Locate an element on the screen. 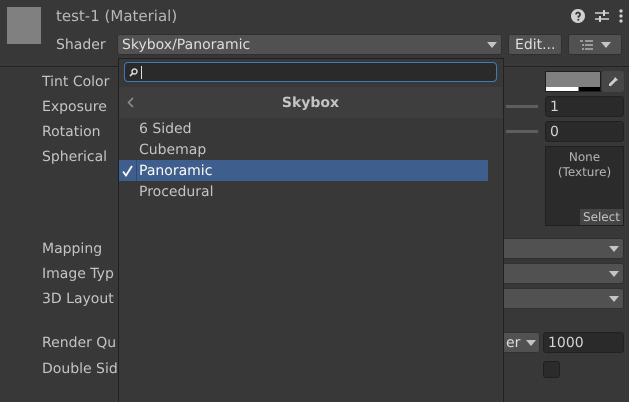  list-icon is located at coordinates (586, 45).